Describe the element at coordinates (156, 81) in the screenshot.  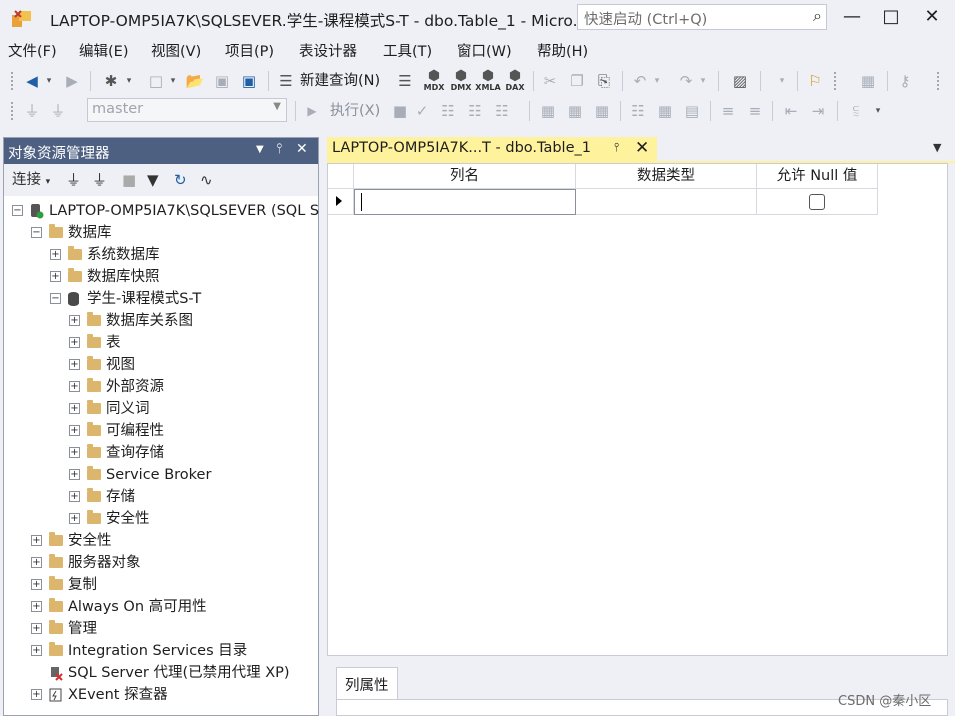
I see `add-item-icon: □` at that location.